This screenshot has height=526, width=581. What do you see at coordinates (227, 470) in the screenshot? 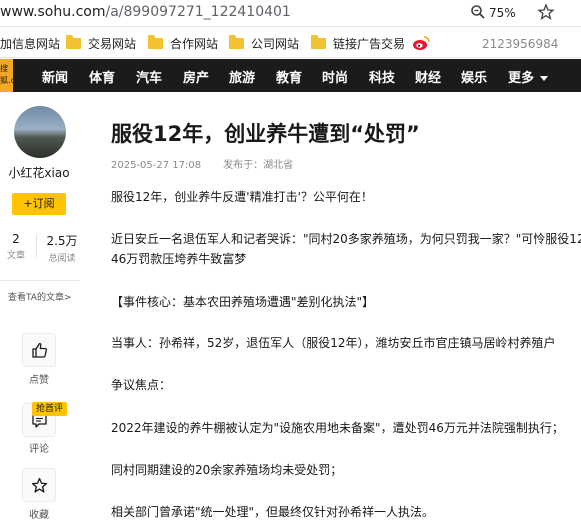
I see `article-paragraph: 同村同期建设的20余家养殖场均未受处罚；` at bounding box center [227, 470].